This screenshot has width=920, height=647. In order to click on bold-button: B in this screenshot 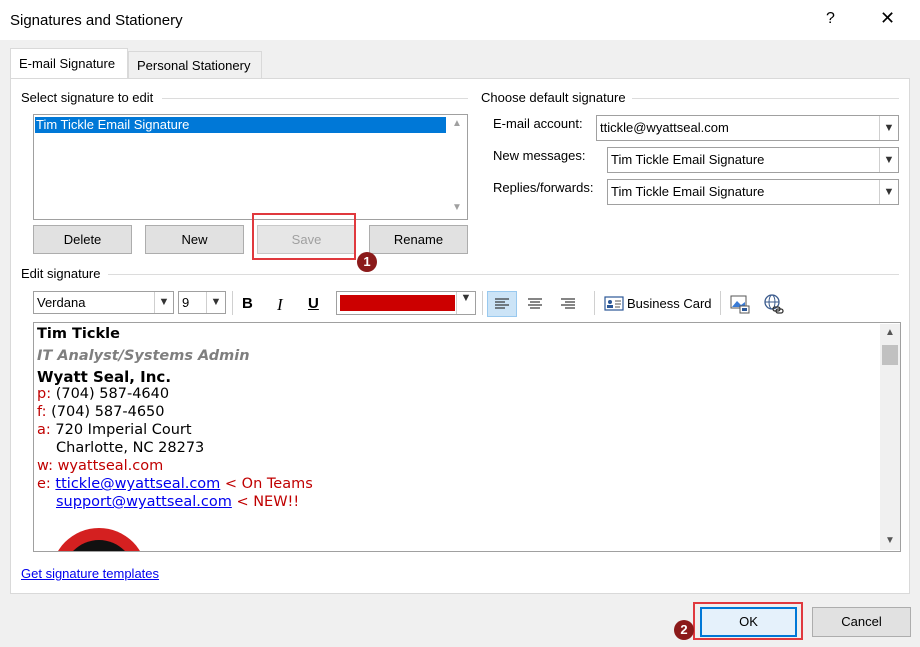, I will do `click(247, 303)`.